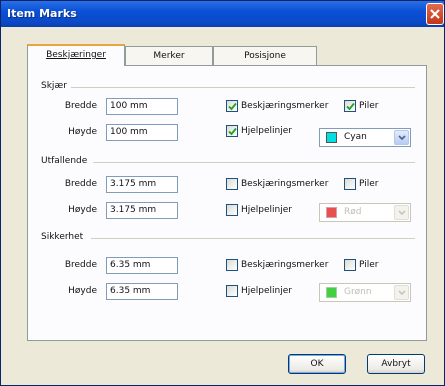 Image resolution: width=445 pixels, height=386 pixels. I want to click on height-field: 3.175 mm, so click(142, 210).